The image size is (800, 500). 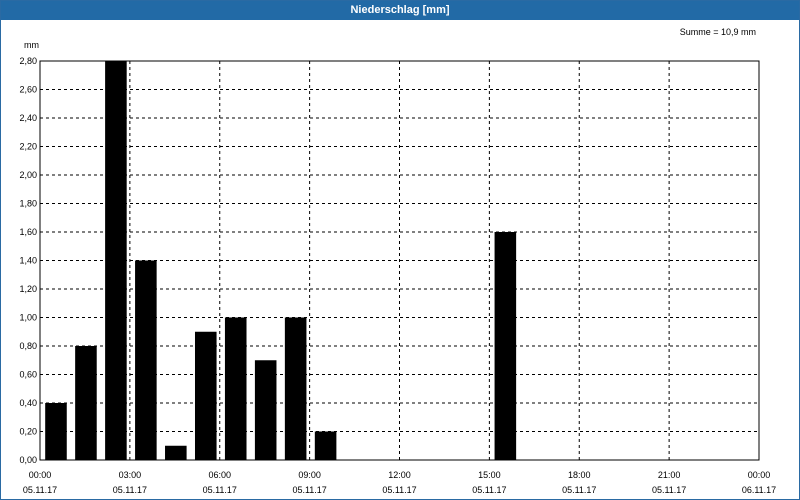 I want to click on y-tick-label: 0,80, so click(x=28, y=346).